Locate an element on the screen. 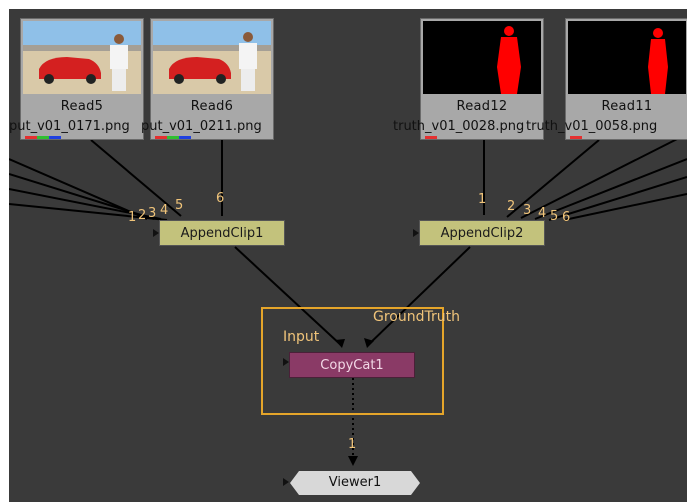 The height and width of the screenshot is (502, 687). viewer1-port-1: 1 is located at coordinates (352, 444).